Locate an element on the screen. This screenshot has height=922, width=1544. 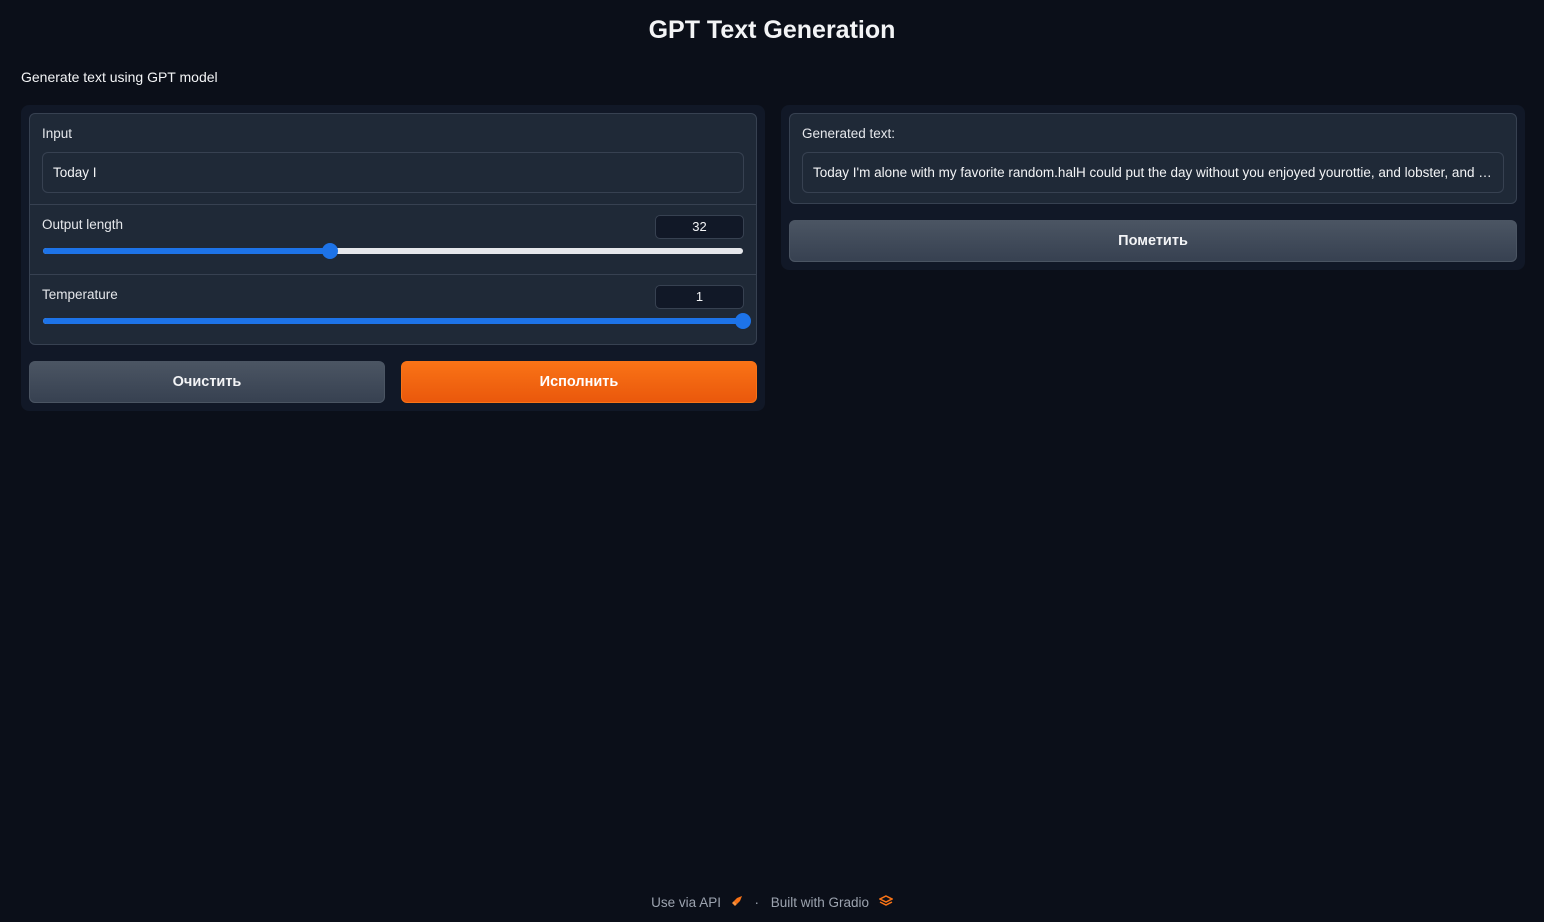
input-label: Input is located at coordinates (57, 133).